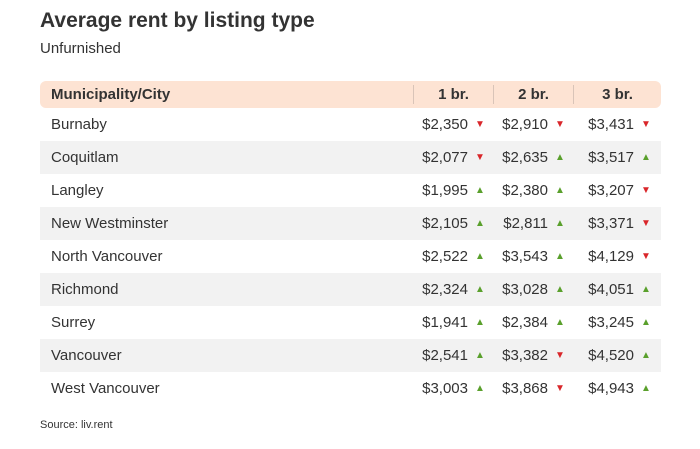 This screenshot has width=700, height=449. Describe the element at coordinates (350, 124) in the screenshot. I see `table-row: Burnaby $2,350 ▼ $2,910 ▼ $3,431 ▼` at that location.